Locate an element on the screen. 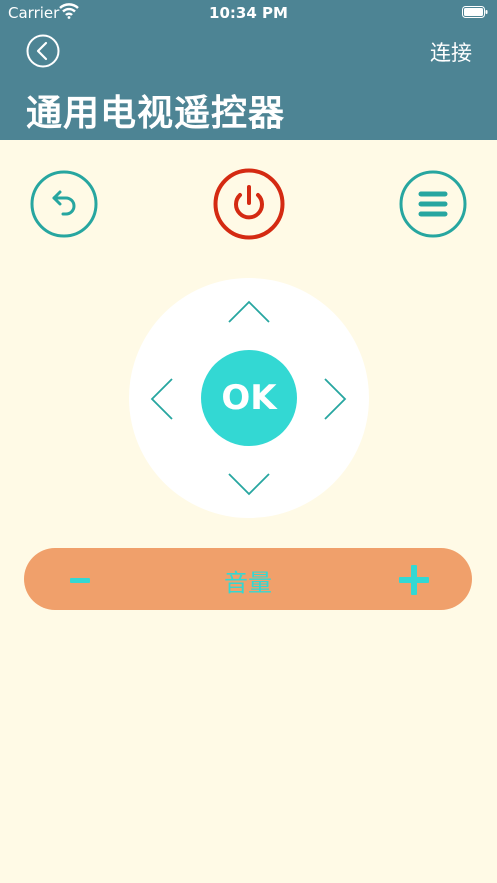  page-title: 通用电视遥控器 is located at coordinates (156, 113).